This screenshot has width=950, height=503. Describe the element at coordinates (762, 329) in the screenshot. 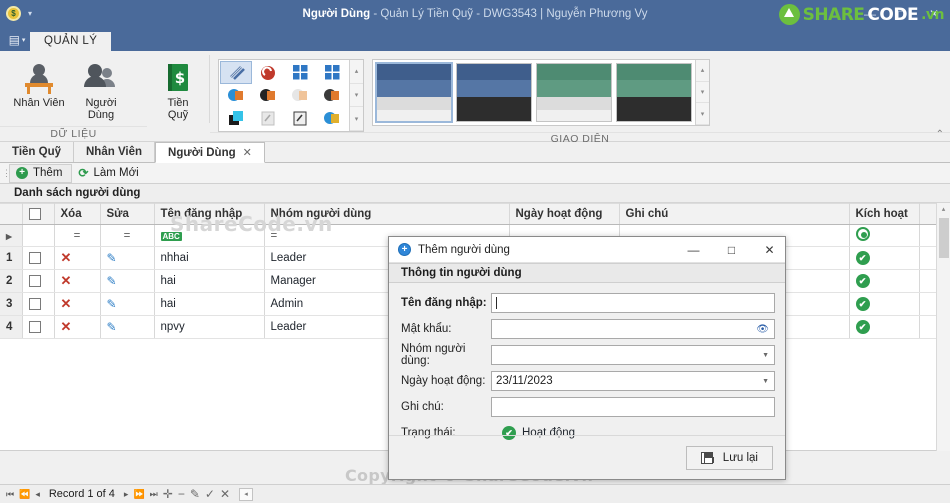

I see `eye-icon: 👁` at that location.